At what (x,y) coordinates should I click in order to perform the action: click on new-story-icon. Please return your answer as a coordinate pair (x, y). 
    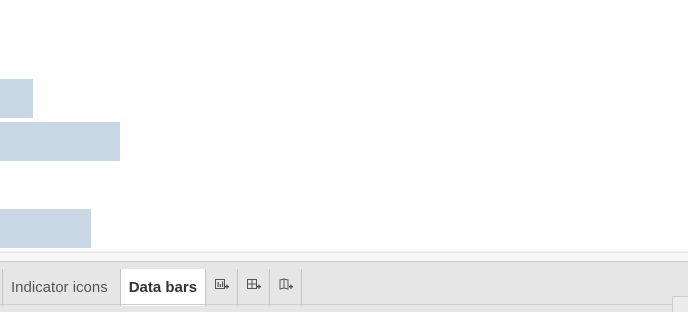
    Looking at the image, I should click on (286, 287).